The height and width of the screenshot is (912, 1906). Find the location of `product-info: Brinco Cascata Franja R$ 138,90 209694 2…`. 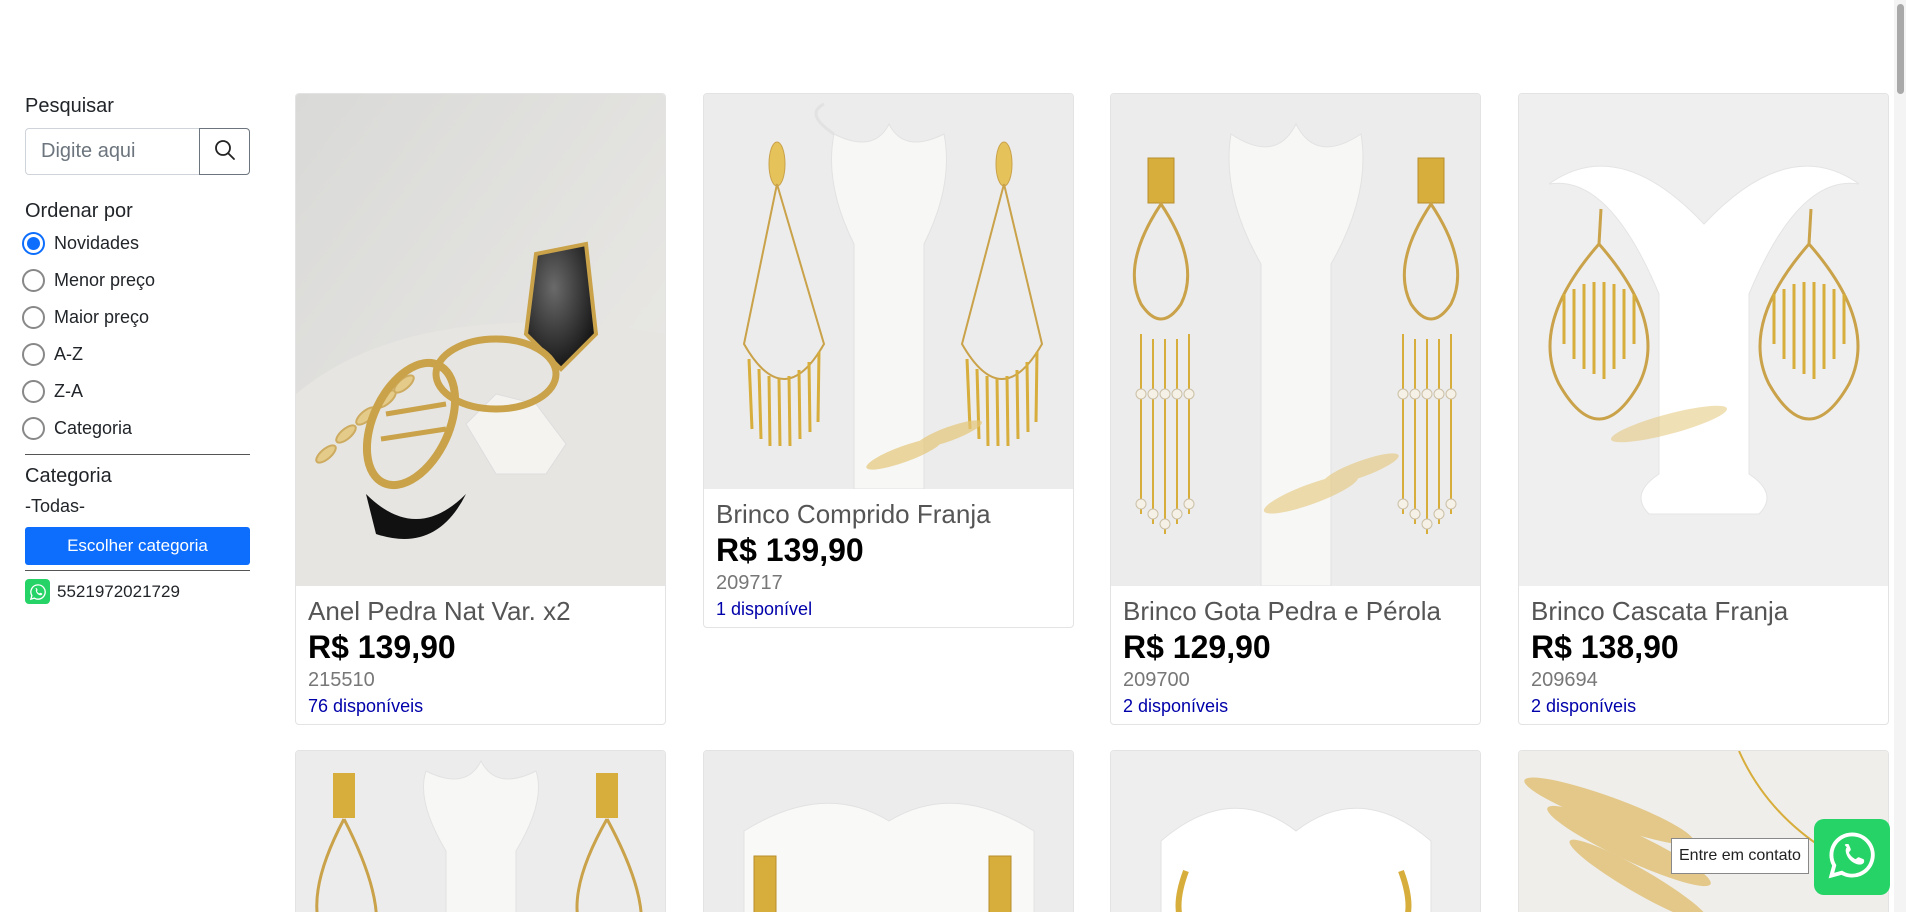

product-info: Brinco Cascata Franja R$ 138,90 209694 2… is located at coordinates (1703, 655).